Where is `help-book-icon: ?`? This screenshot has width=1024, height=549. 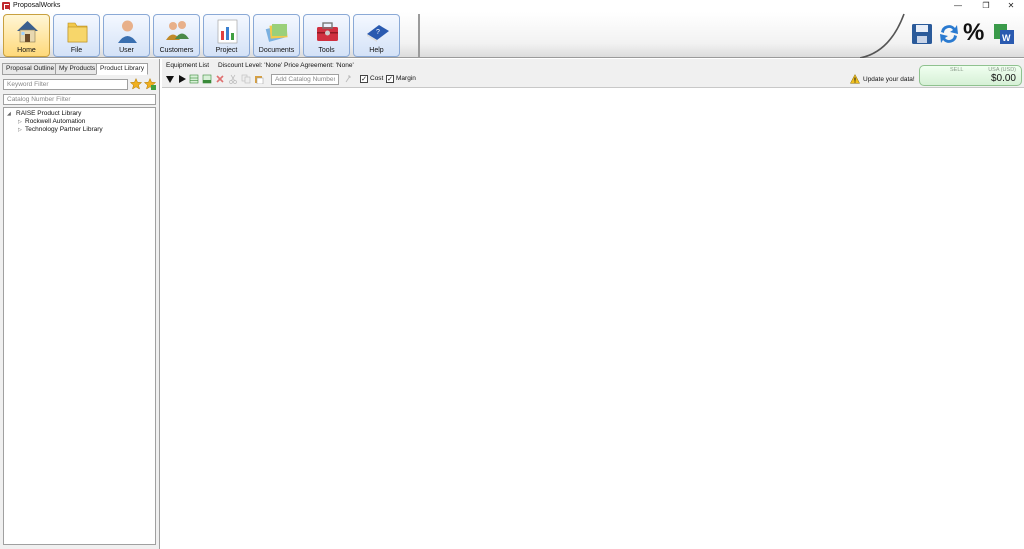
help-book-icon: ? is located at coordinates (378, 33).